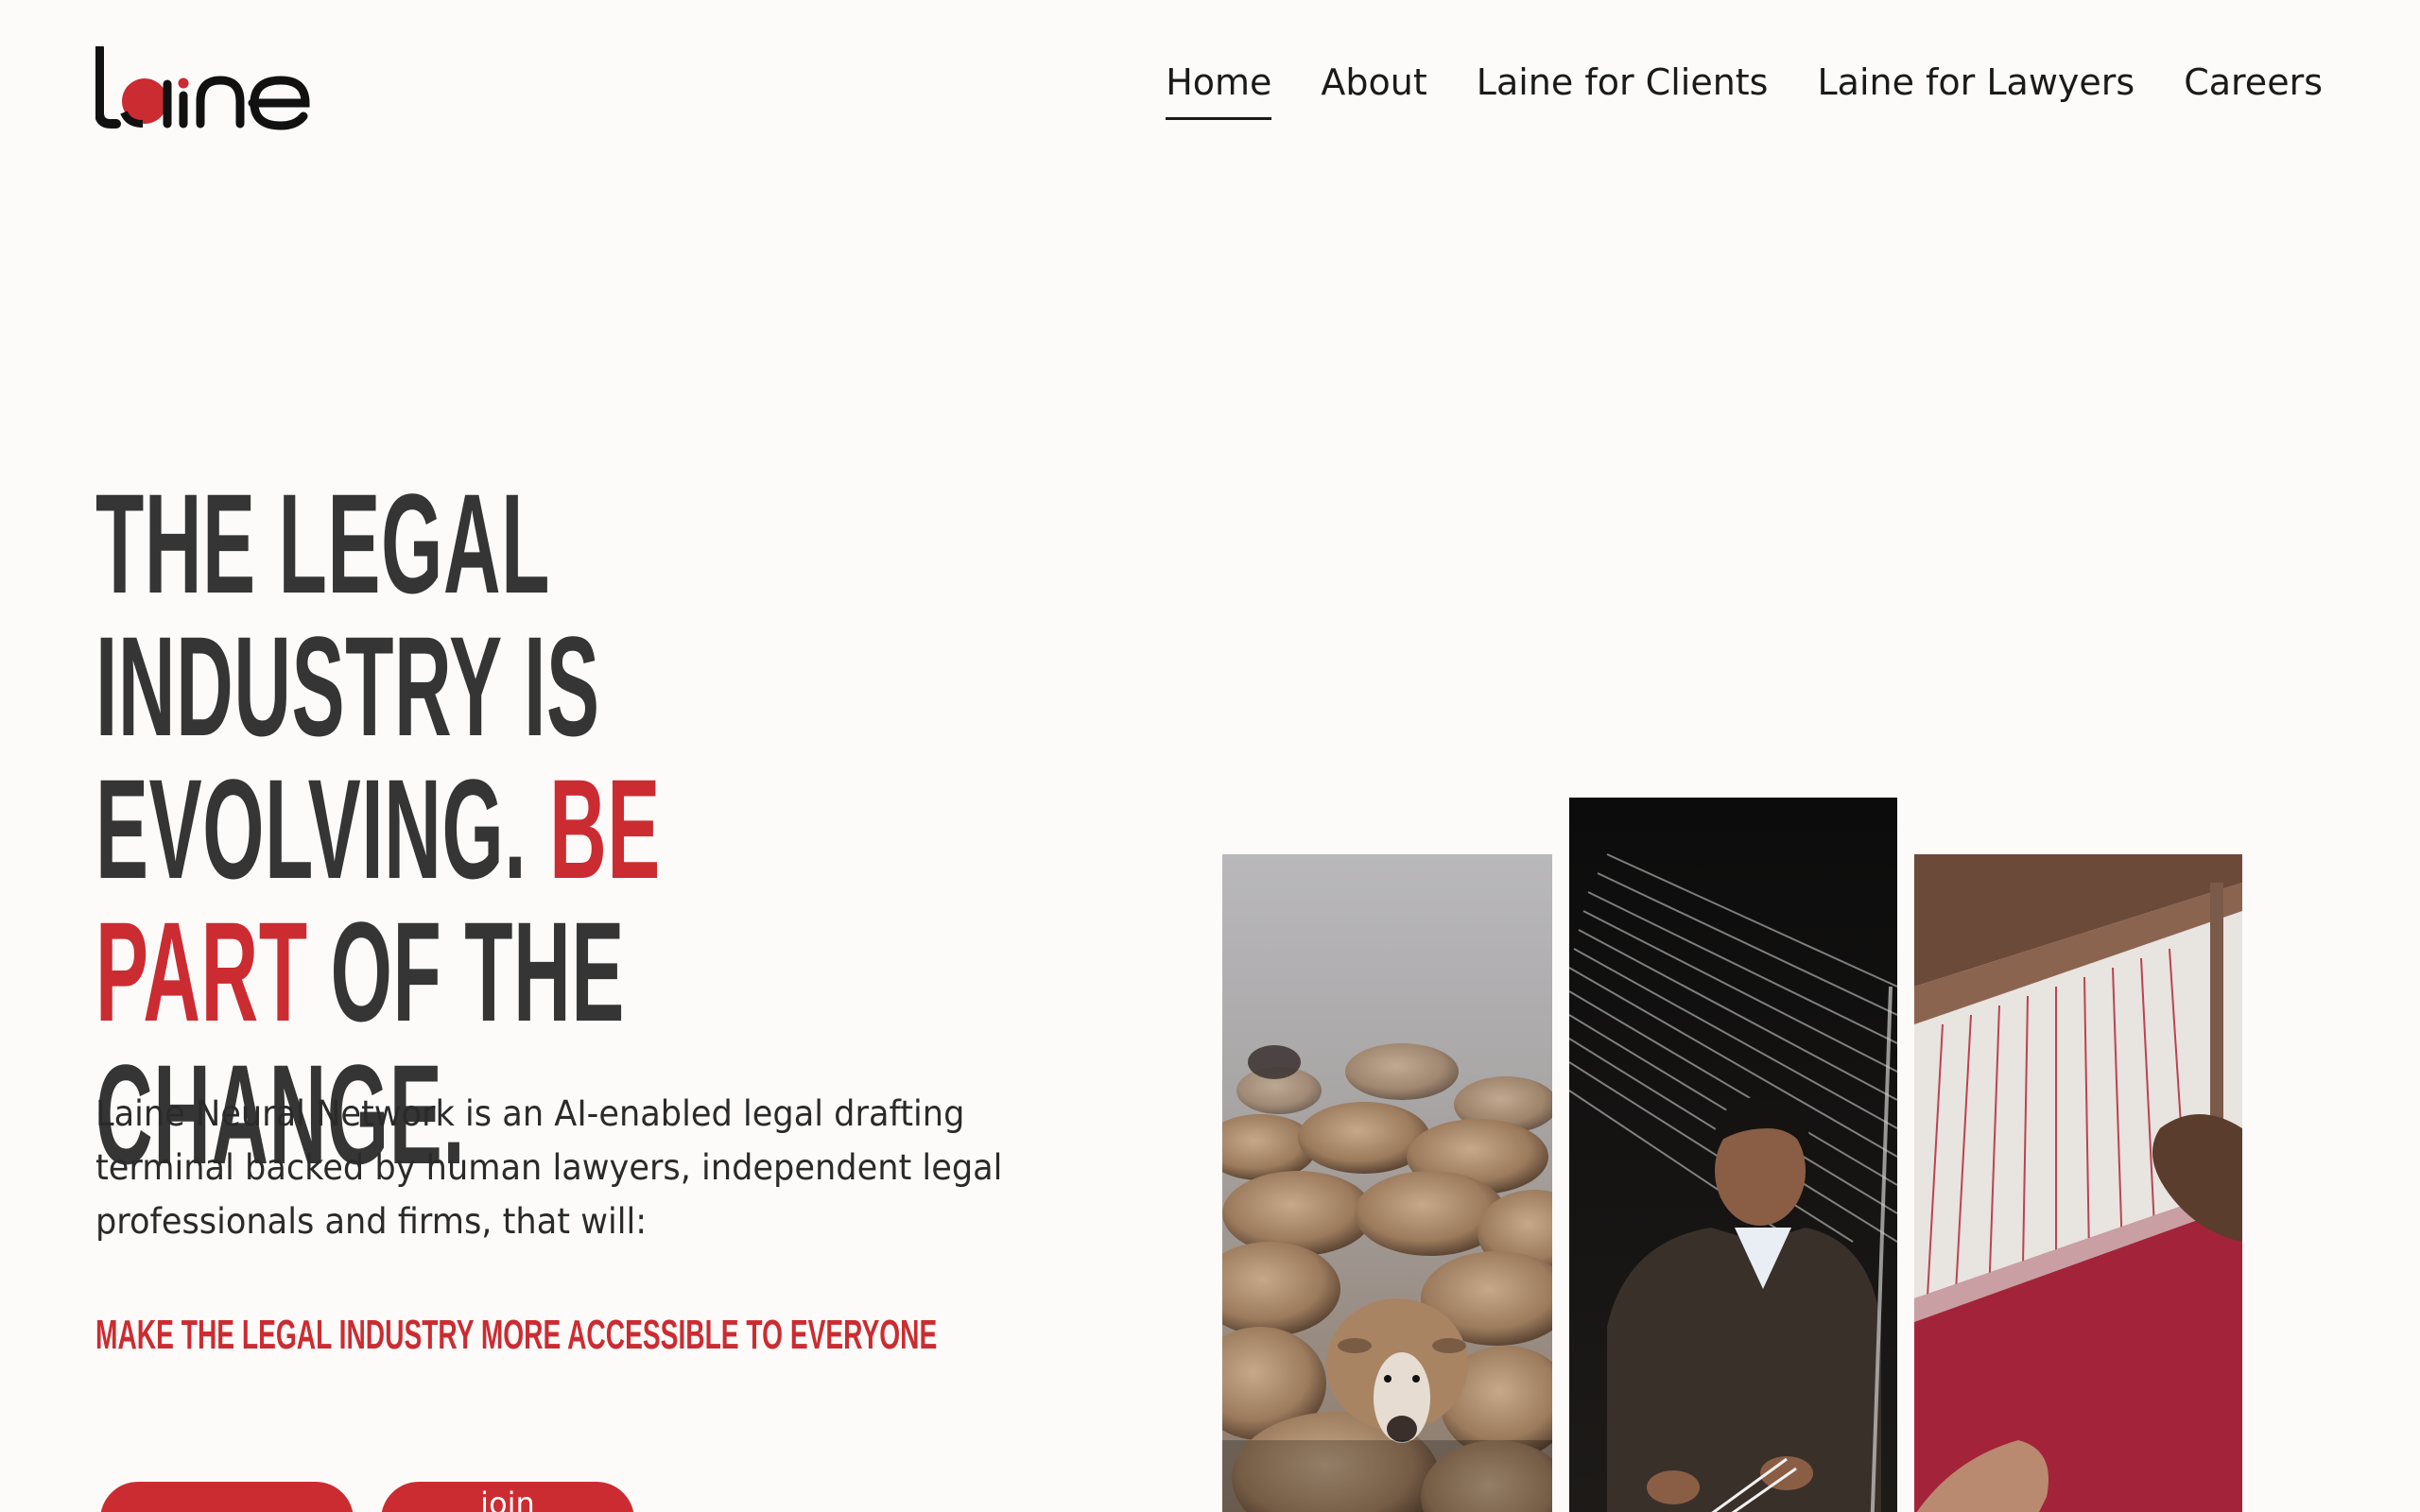 The width and height of the screenshot is (2420, 1512). Describe the element at coordinates (2253, 88) in the screenshot. I see `nav-careers-link: Careers` at that location.